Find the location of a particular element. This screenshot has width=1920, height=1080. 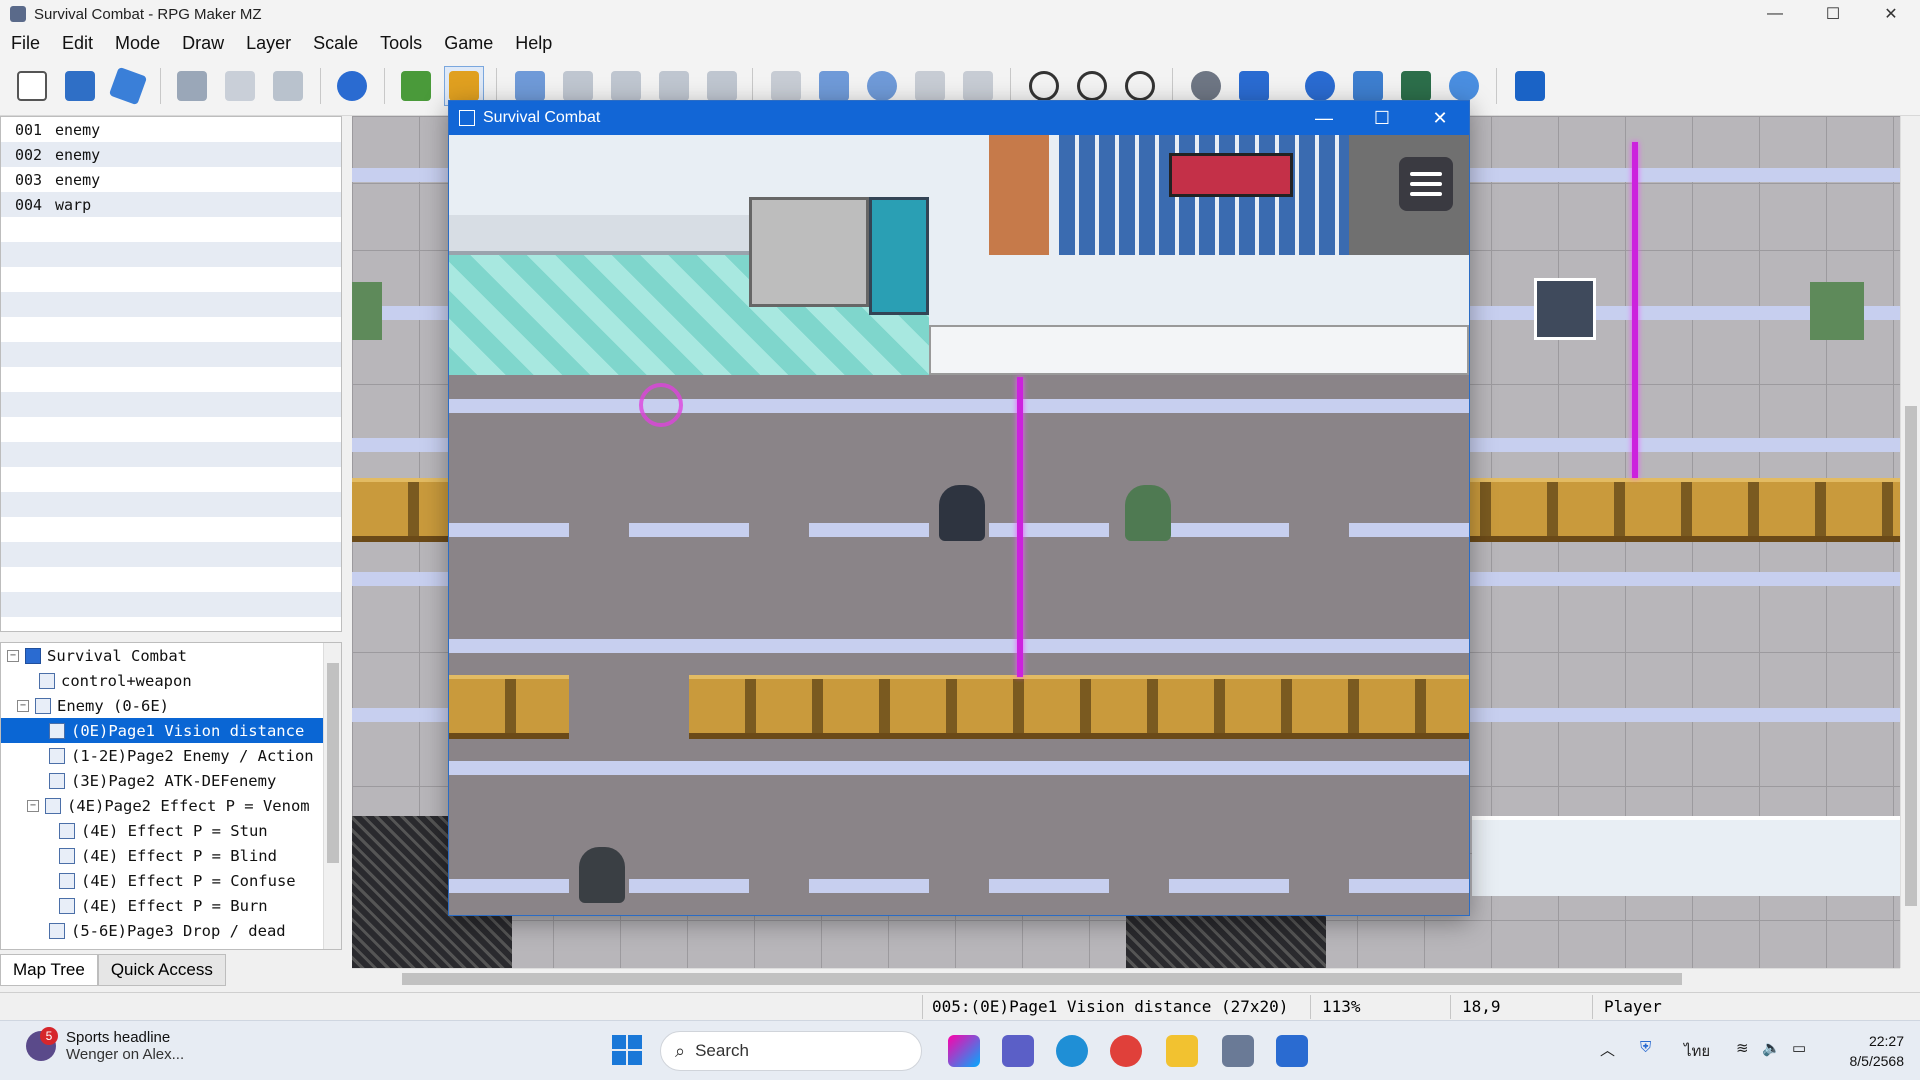

cut-button is located at coordinates (192, 86).